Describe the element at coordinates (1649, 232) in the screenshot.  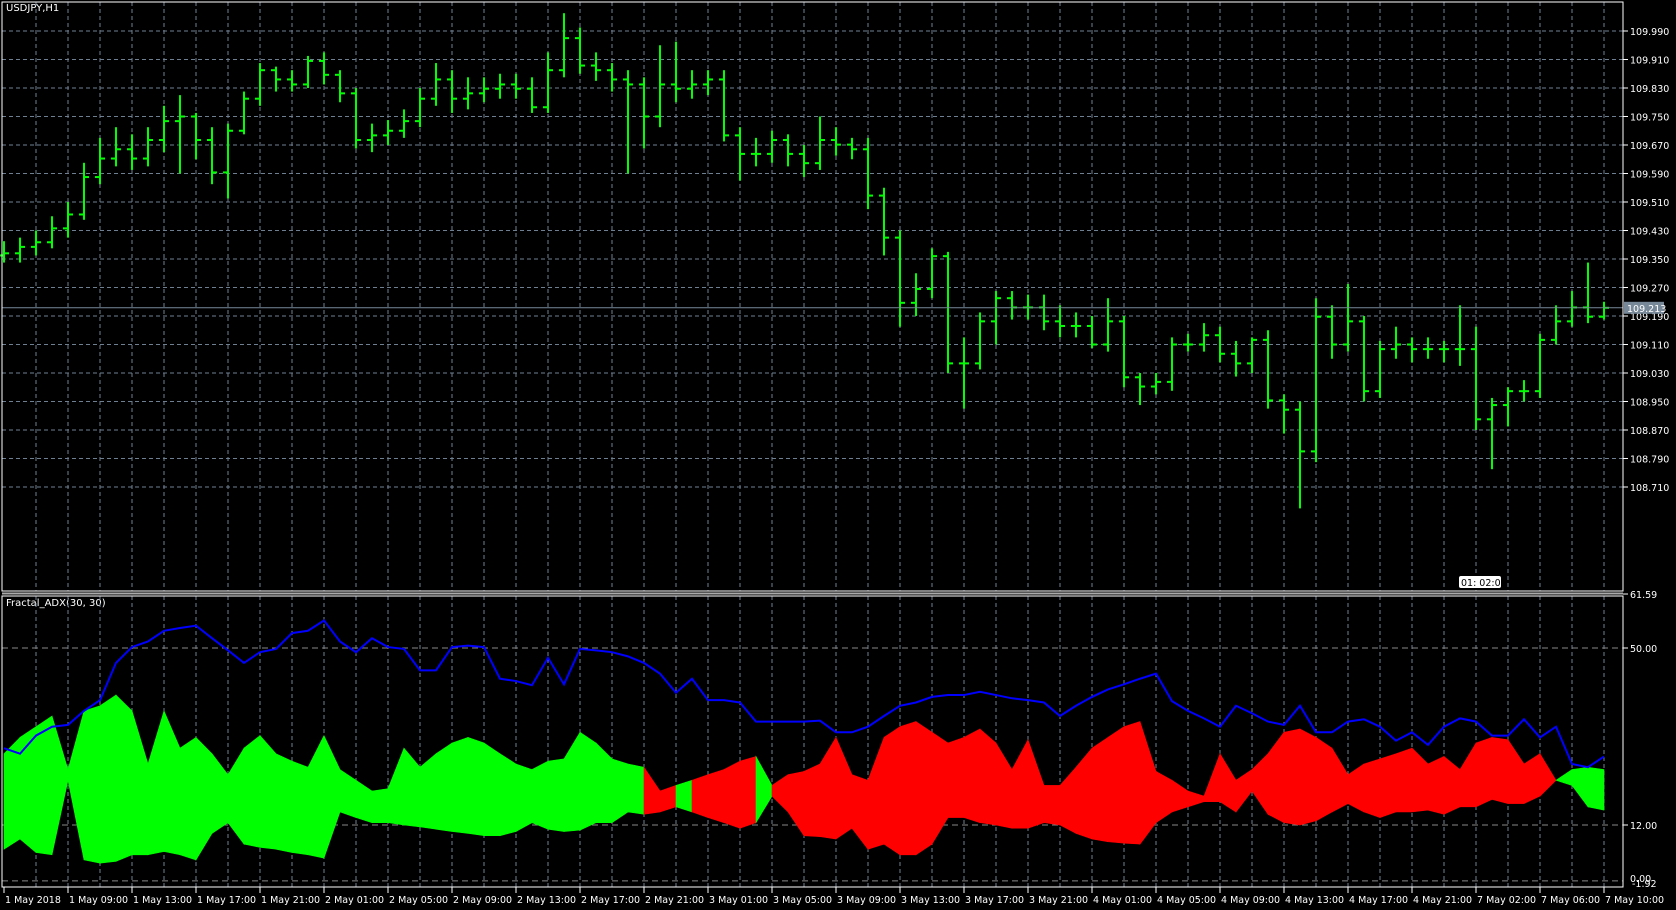
I see `price-axis-label: 109.430` at that location.